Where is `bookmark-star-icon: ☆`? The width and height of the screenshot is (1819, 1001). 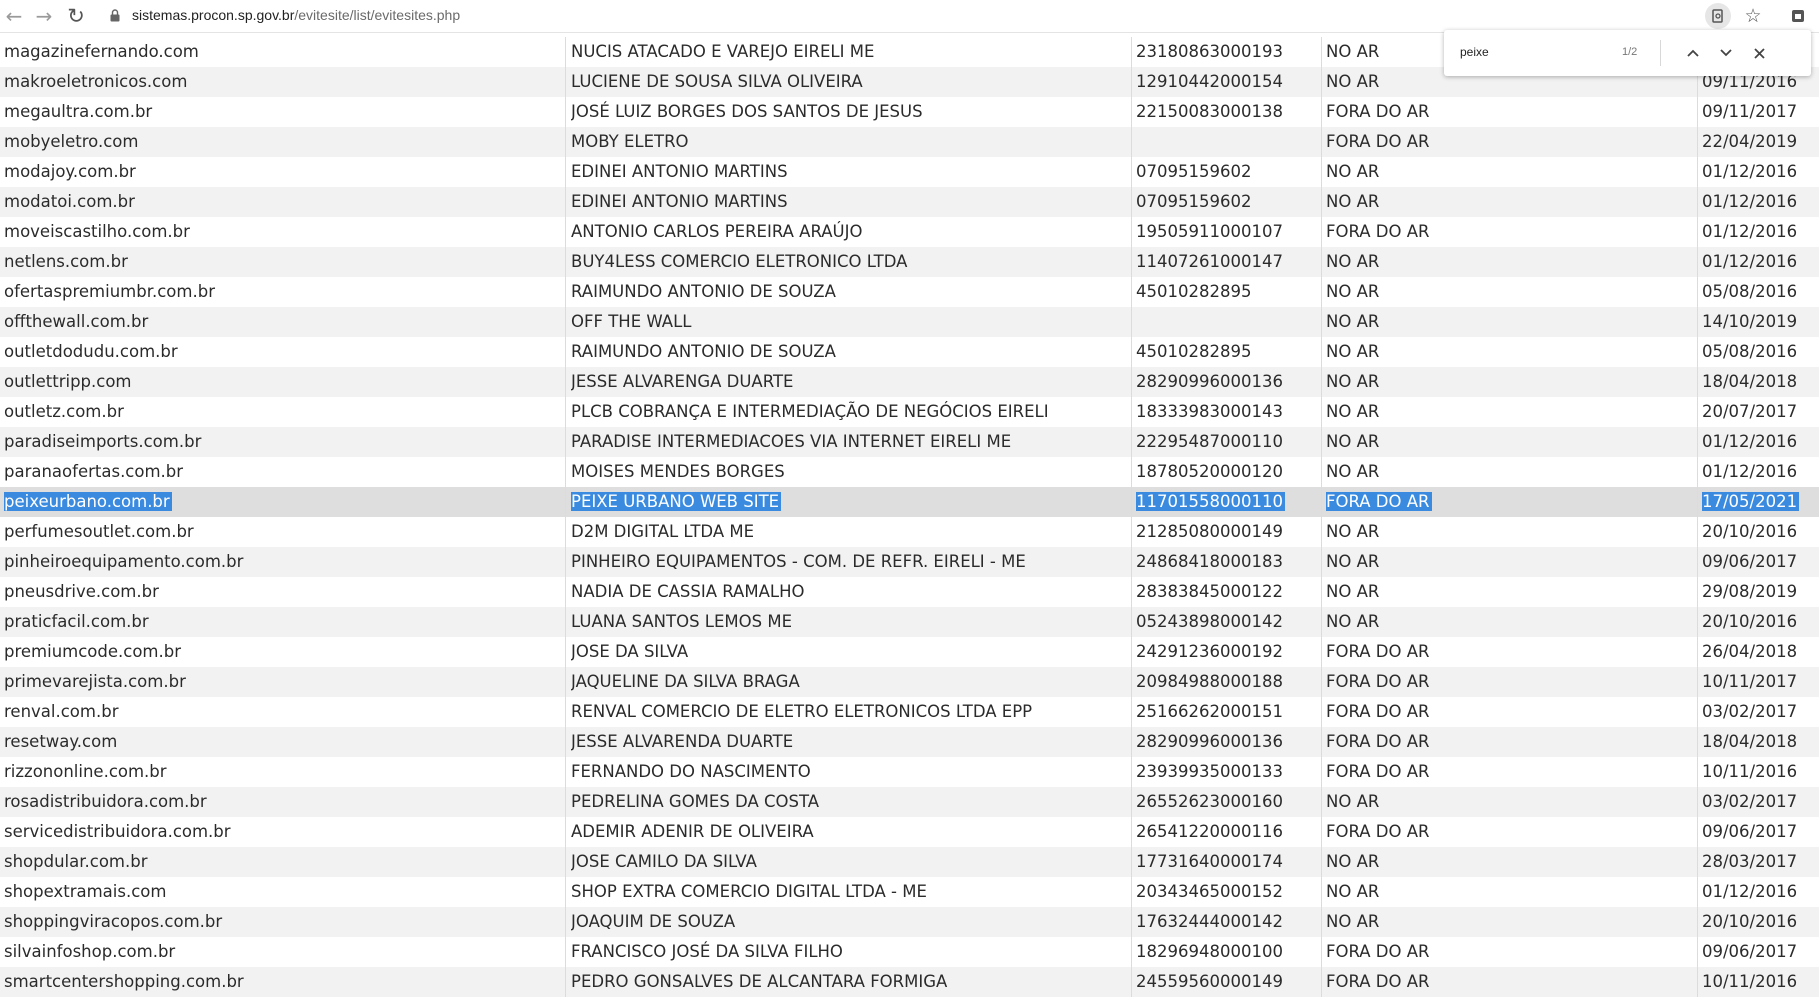
bookmark-star-icon: ☆ is located at coordinates (1753, 16).